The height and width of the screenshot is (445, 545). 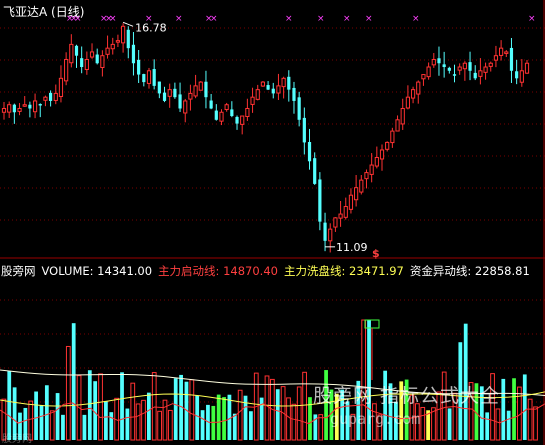 I want to click on wash-line-label: 主力洗盘线: 23471.97, so click(x=343, y=271).